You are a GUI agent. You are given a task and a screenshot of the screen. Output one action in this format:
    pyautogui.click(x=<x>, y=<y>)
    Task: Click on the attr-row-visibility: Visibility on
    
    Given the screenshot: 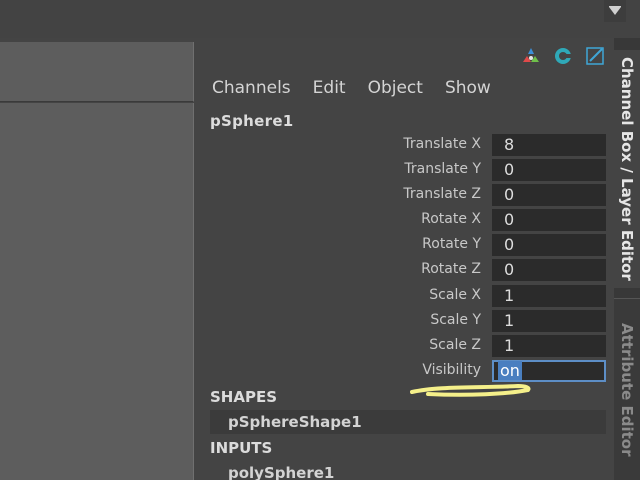 What is the action you would take?
    pyautogui.click(x=407, y=371)
    